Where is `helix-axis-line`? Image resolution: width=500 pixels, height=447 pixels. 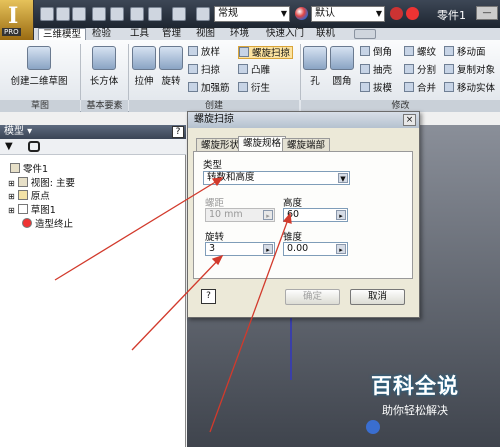 helix-axis-line is located at coordinates (291, 345).